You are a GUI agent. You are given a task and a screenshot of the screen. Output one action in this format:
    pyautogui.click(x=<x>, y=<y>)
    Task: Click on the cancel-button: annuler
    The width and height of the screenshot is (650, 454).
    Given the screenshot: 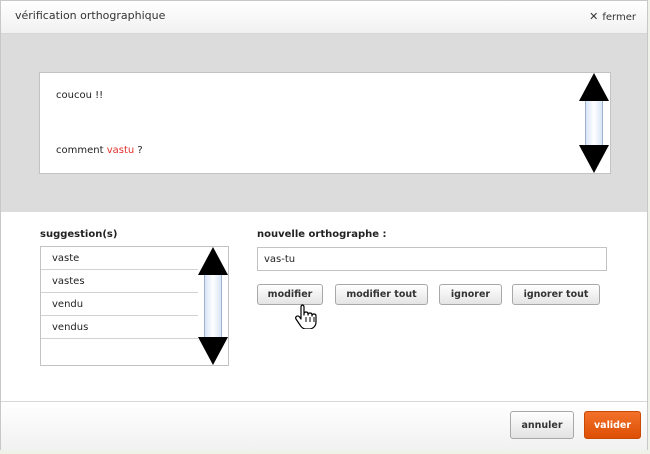 What is the action you would take?
    pyautogui.click(x=542, y=425)
    